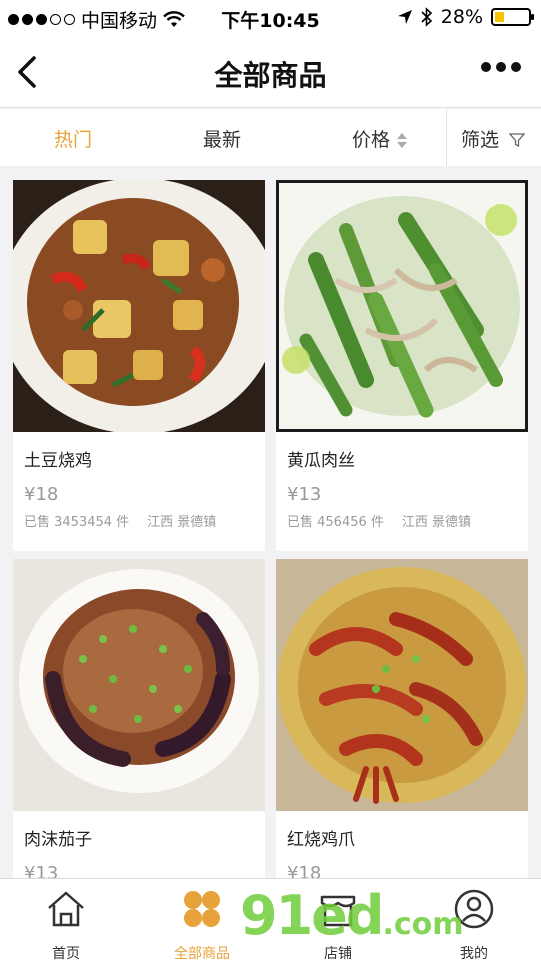 The width and height of the screenshot is (541, 960). Describe the element at coordinates (480, 140) in the screenshot. I see `tab-filter-label: 筛选` at that location.